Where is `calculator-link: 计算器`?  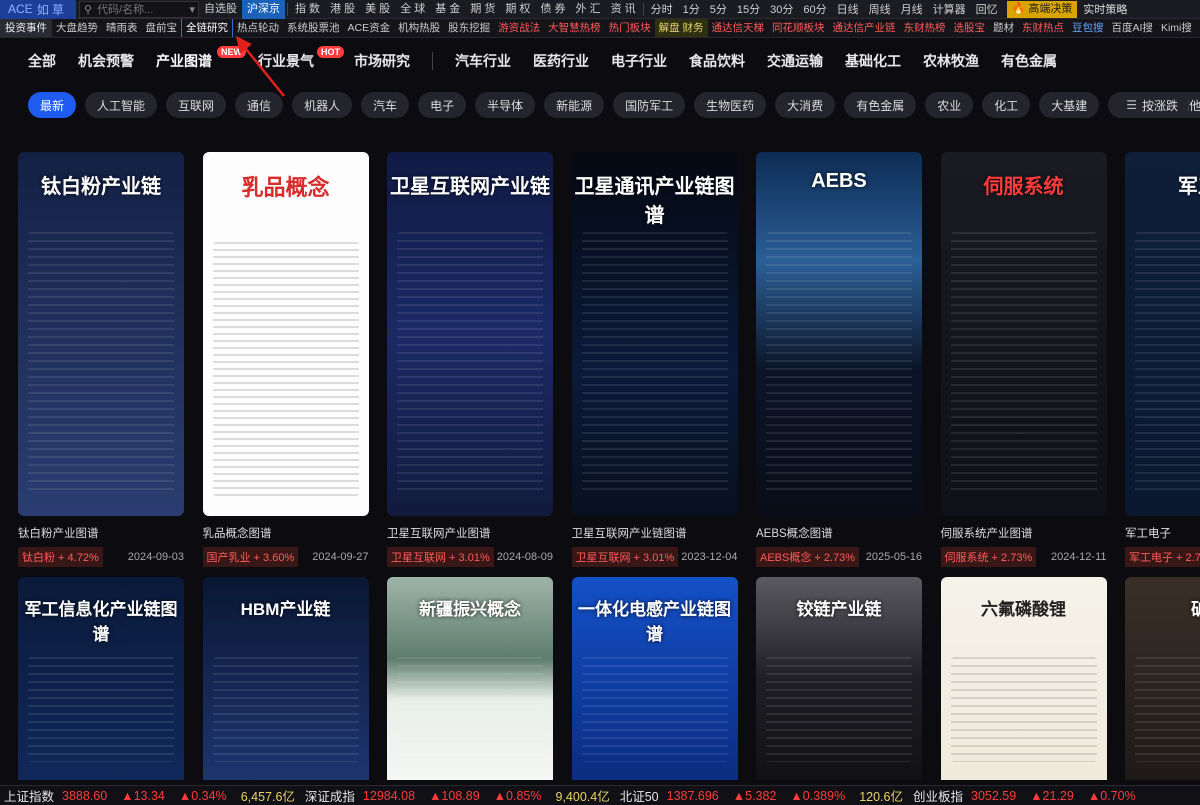 calculator-link: 计算器 is located at coordinates (949, 9).